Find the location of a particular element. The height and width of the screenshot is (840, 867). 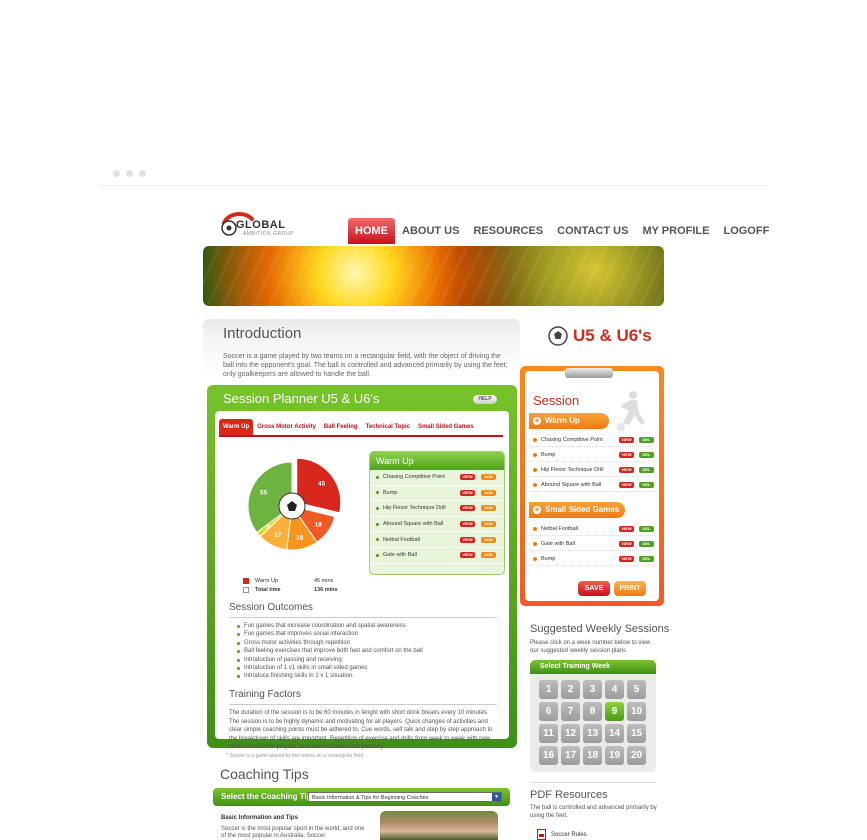

week-button: 10 is located at coordinates (636, 711).